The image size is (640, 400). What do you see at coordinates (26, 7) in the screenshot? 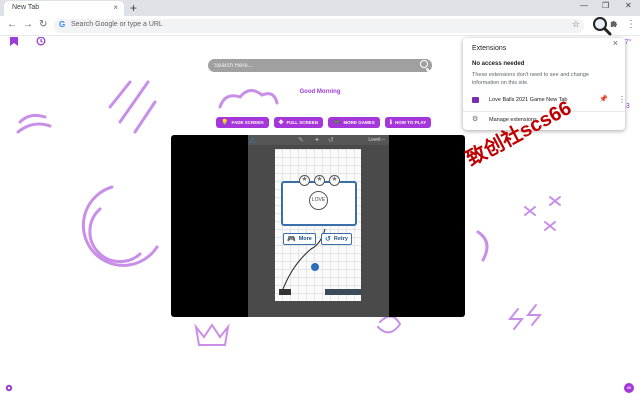
I see `tab-title: New Tab` at bounding box center [26, 7].